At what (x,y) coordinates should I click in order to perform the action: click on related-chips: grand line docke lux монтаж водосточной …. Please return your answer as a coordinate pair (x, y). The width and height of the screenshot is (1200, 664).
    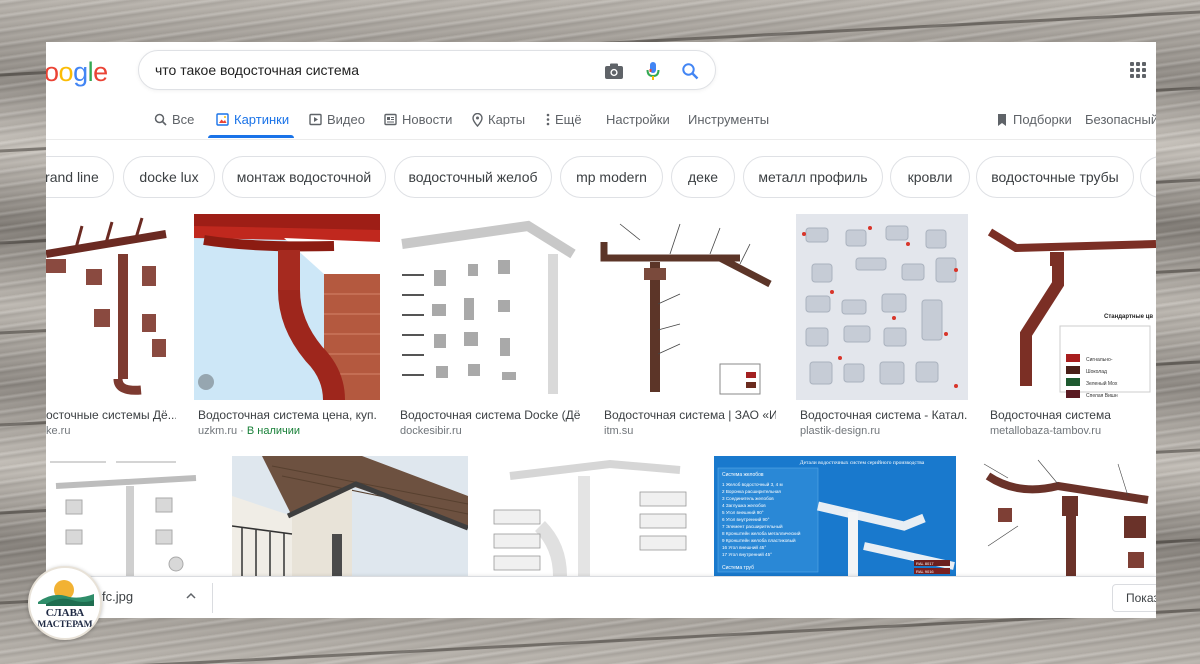
    Looking at the image, I should click on (601, 177).